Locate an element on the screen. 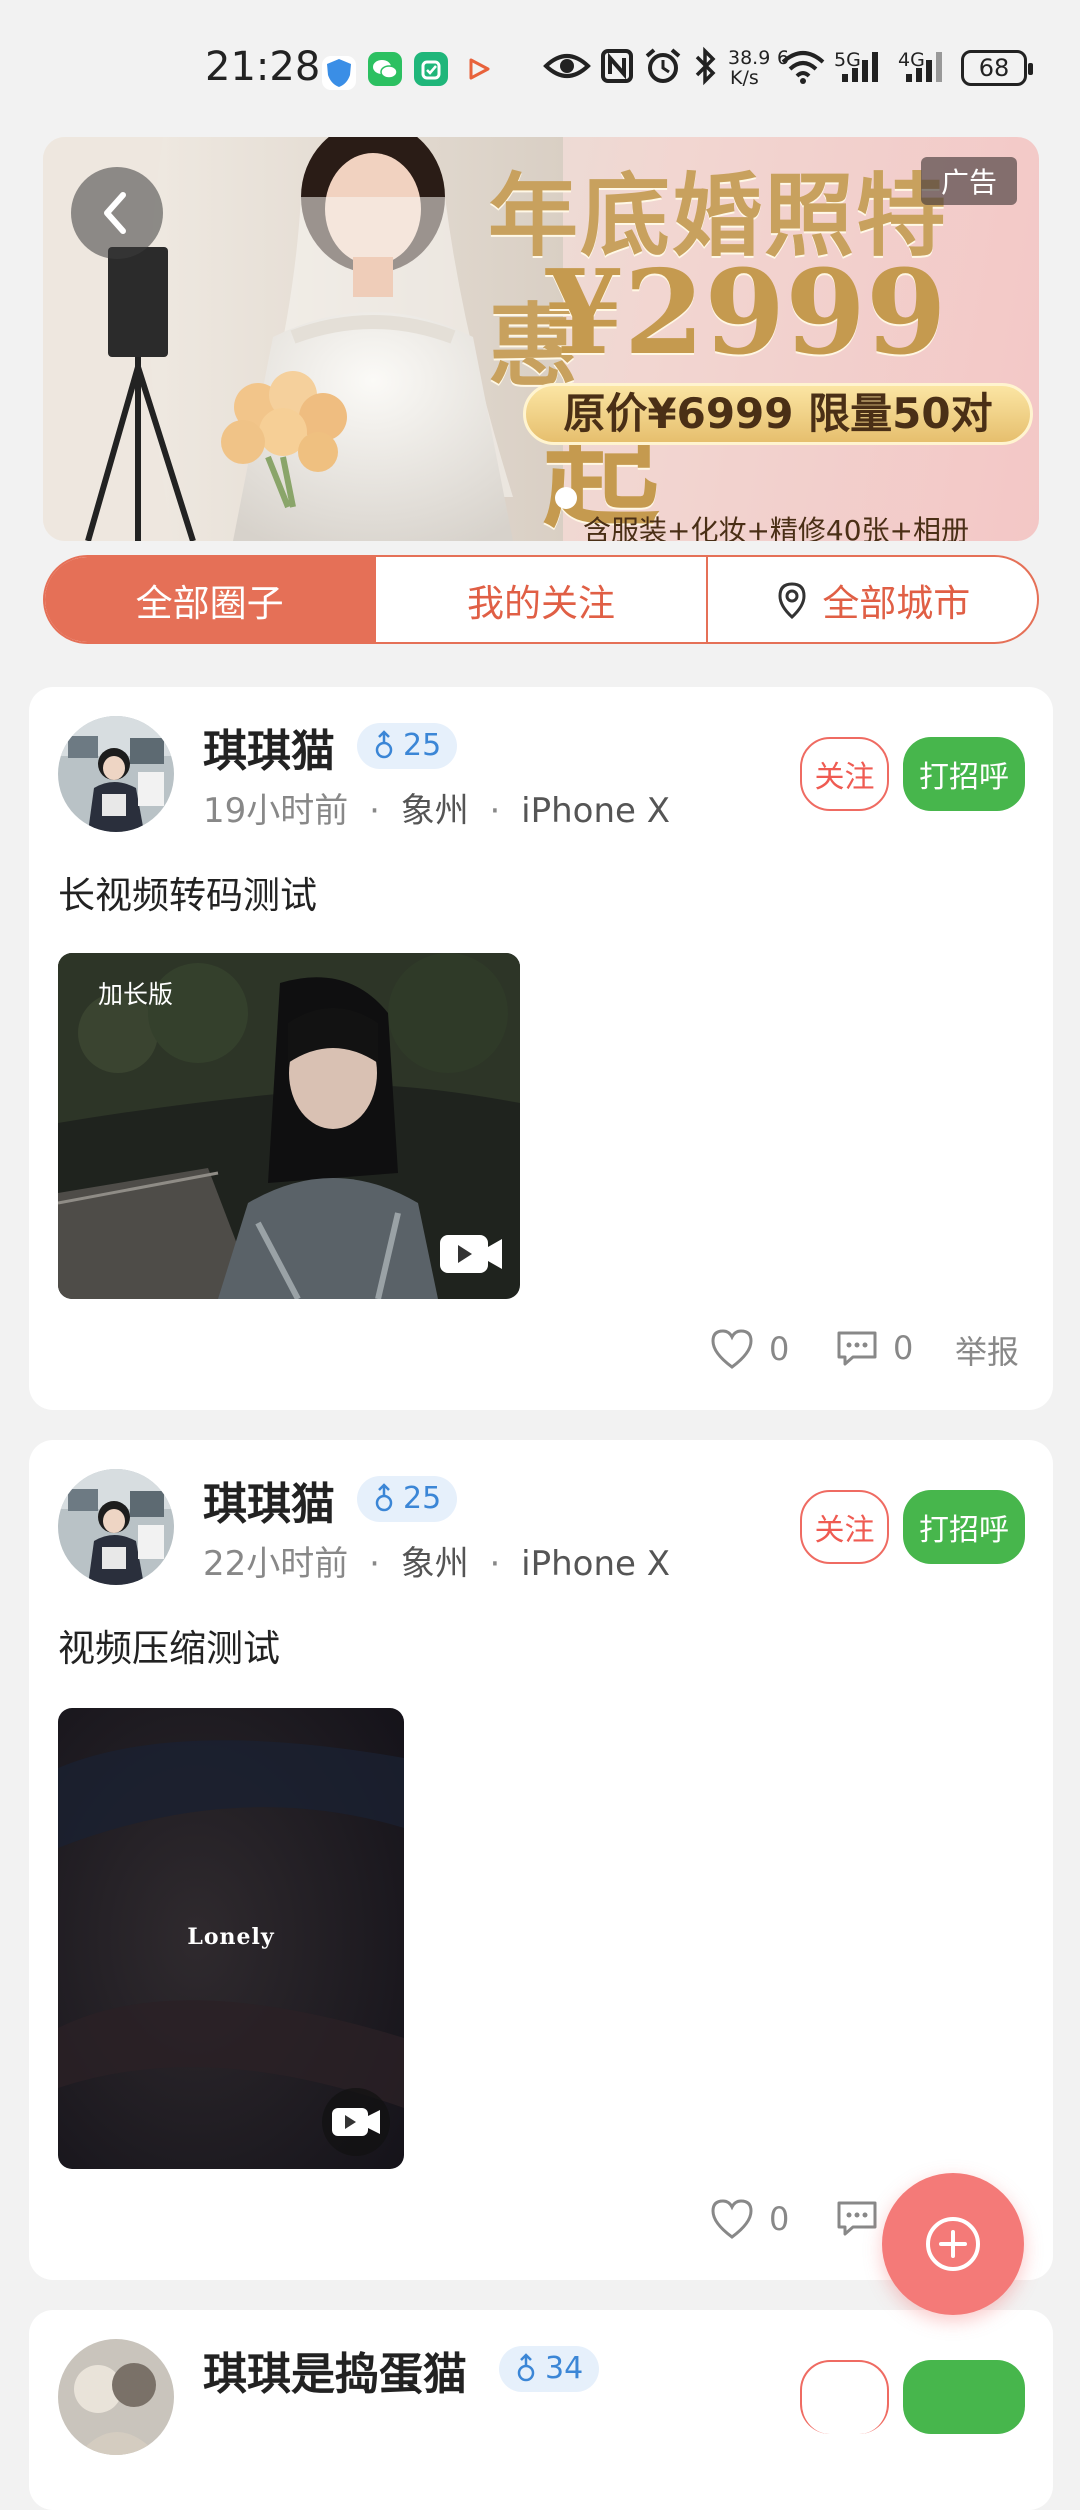 The height and width of the screenshot is (2510, 1080). tab-label: 我的关注 is located at coordinates (540, 603).